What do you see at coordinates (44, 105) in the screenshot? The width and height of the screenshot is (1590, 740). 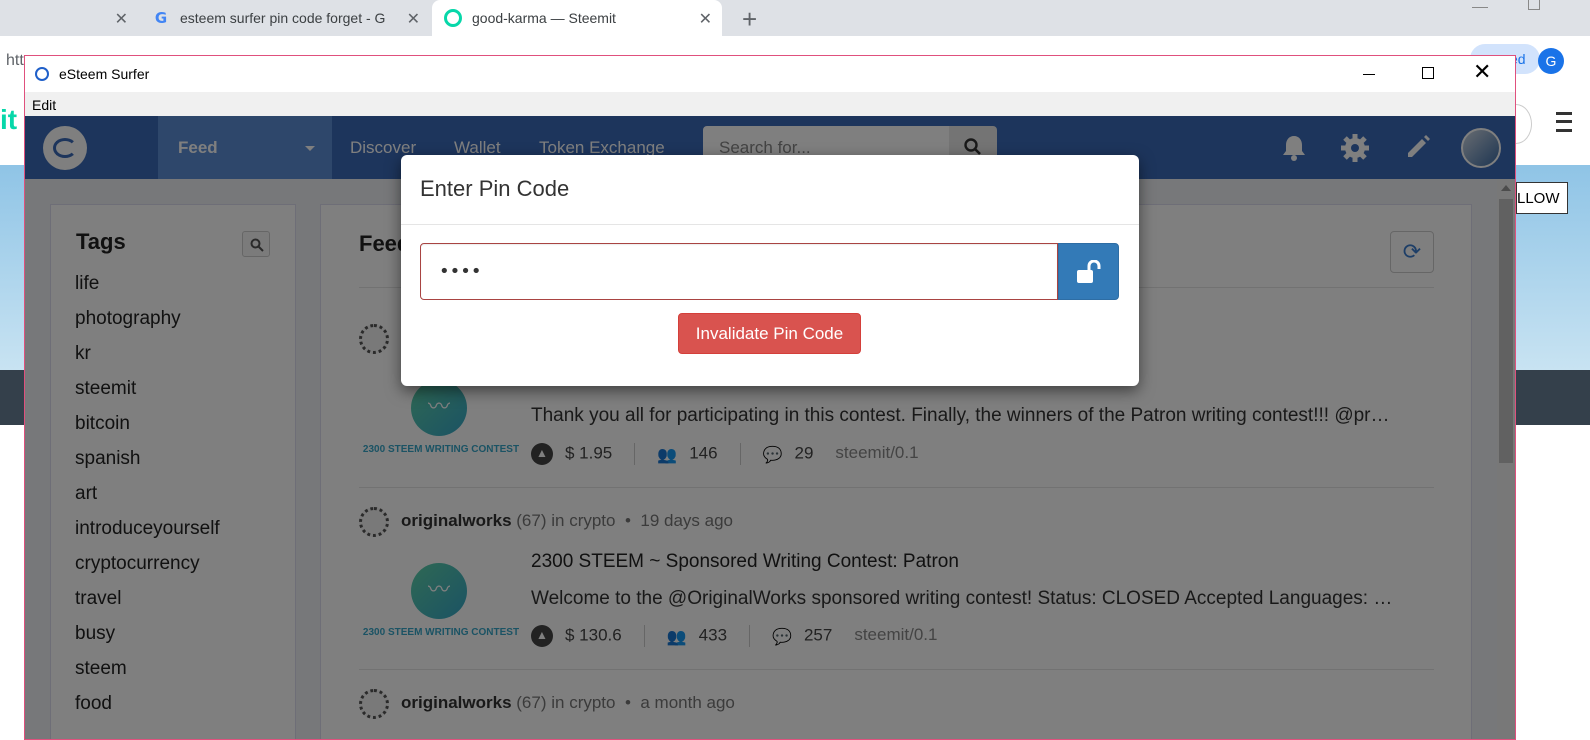 I see `menu-edit: Edit` at bounding box center [44, 105].